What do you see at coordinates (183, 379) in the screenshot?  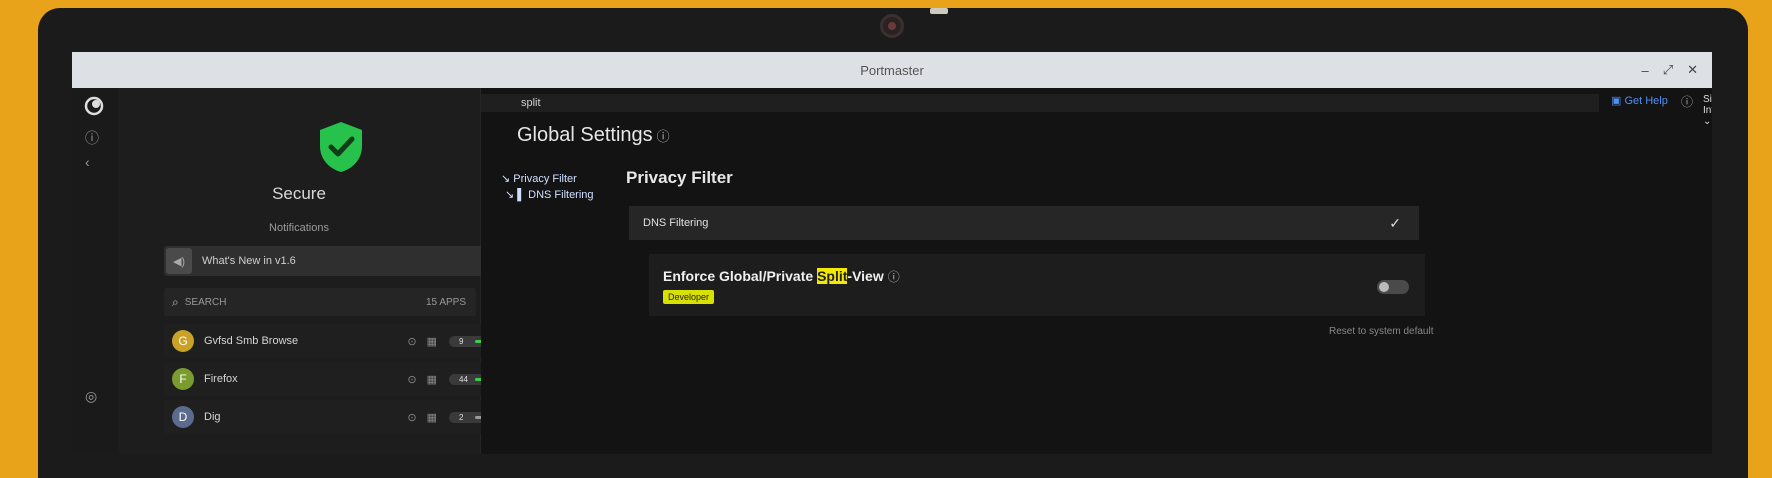 I see `avatar: F` at bounding box center [183, 379].